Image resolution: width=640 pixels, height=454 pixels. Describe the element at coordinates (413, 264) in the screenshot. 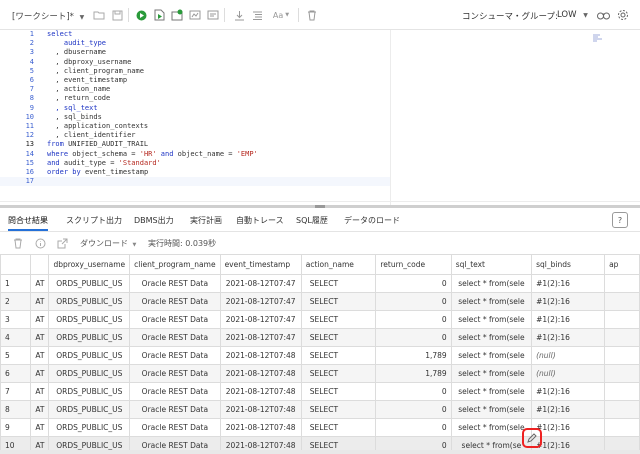

I see `column-header: return_code` at that location.